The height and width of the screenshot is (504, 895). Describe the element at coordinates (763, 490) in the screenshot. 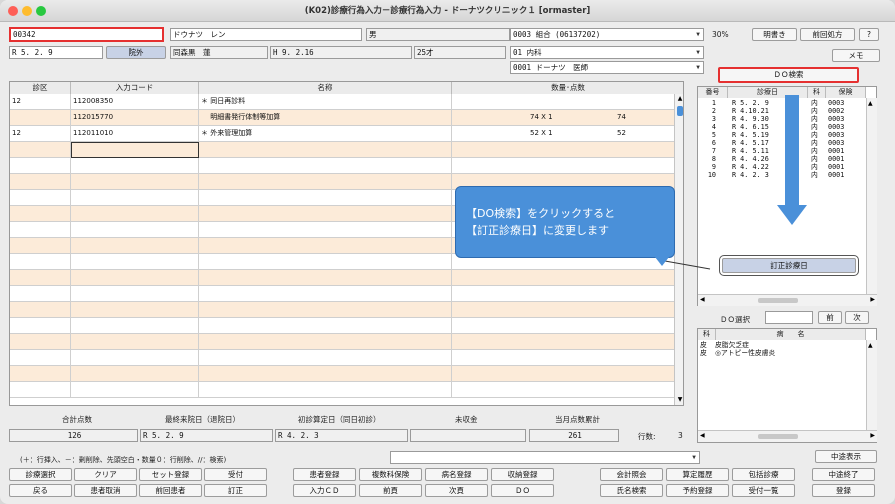

I see `fkey-23-button: 受付一覧` at that location.